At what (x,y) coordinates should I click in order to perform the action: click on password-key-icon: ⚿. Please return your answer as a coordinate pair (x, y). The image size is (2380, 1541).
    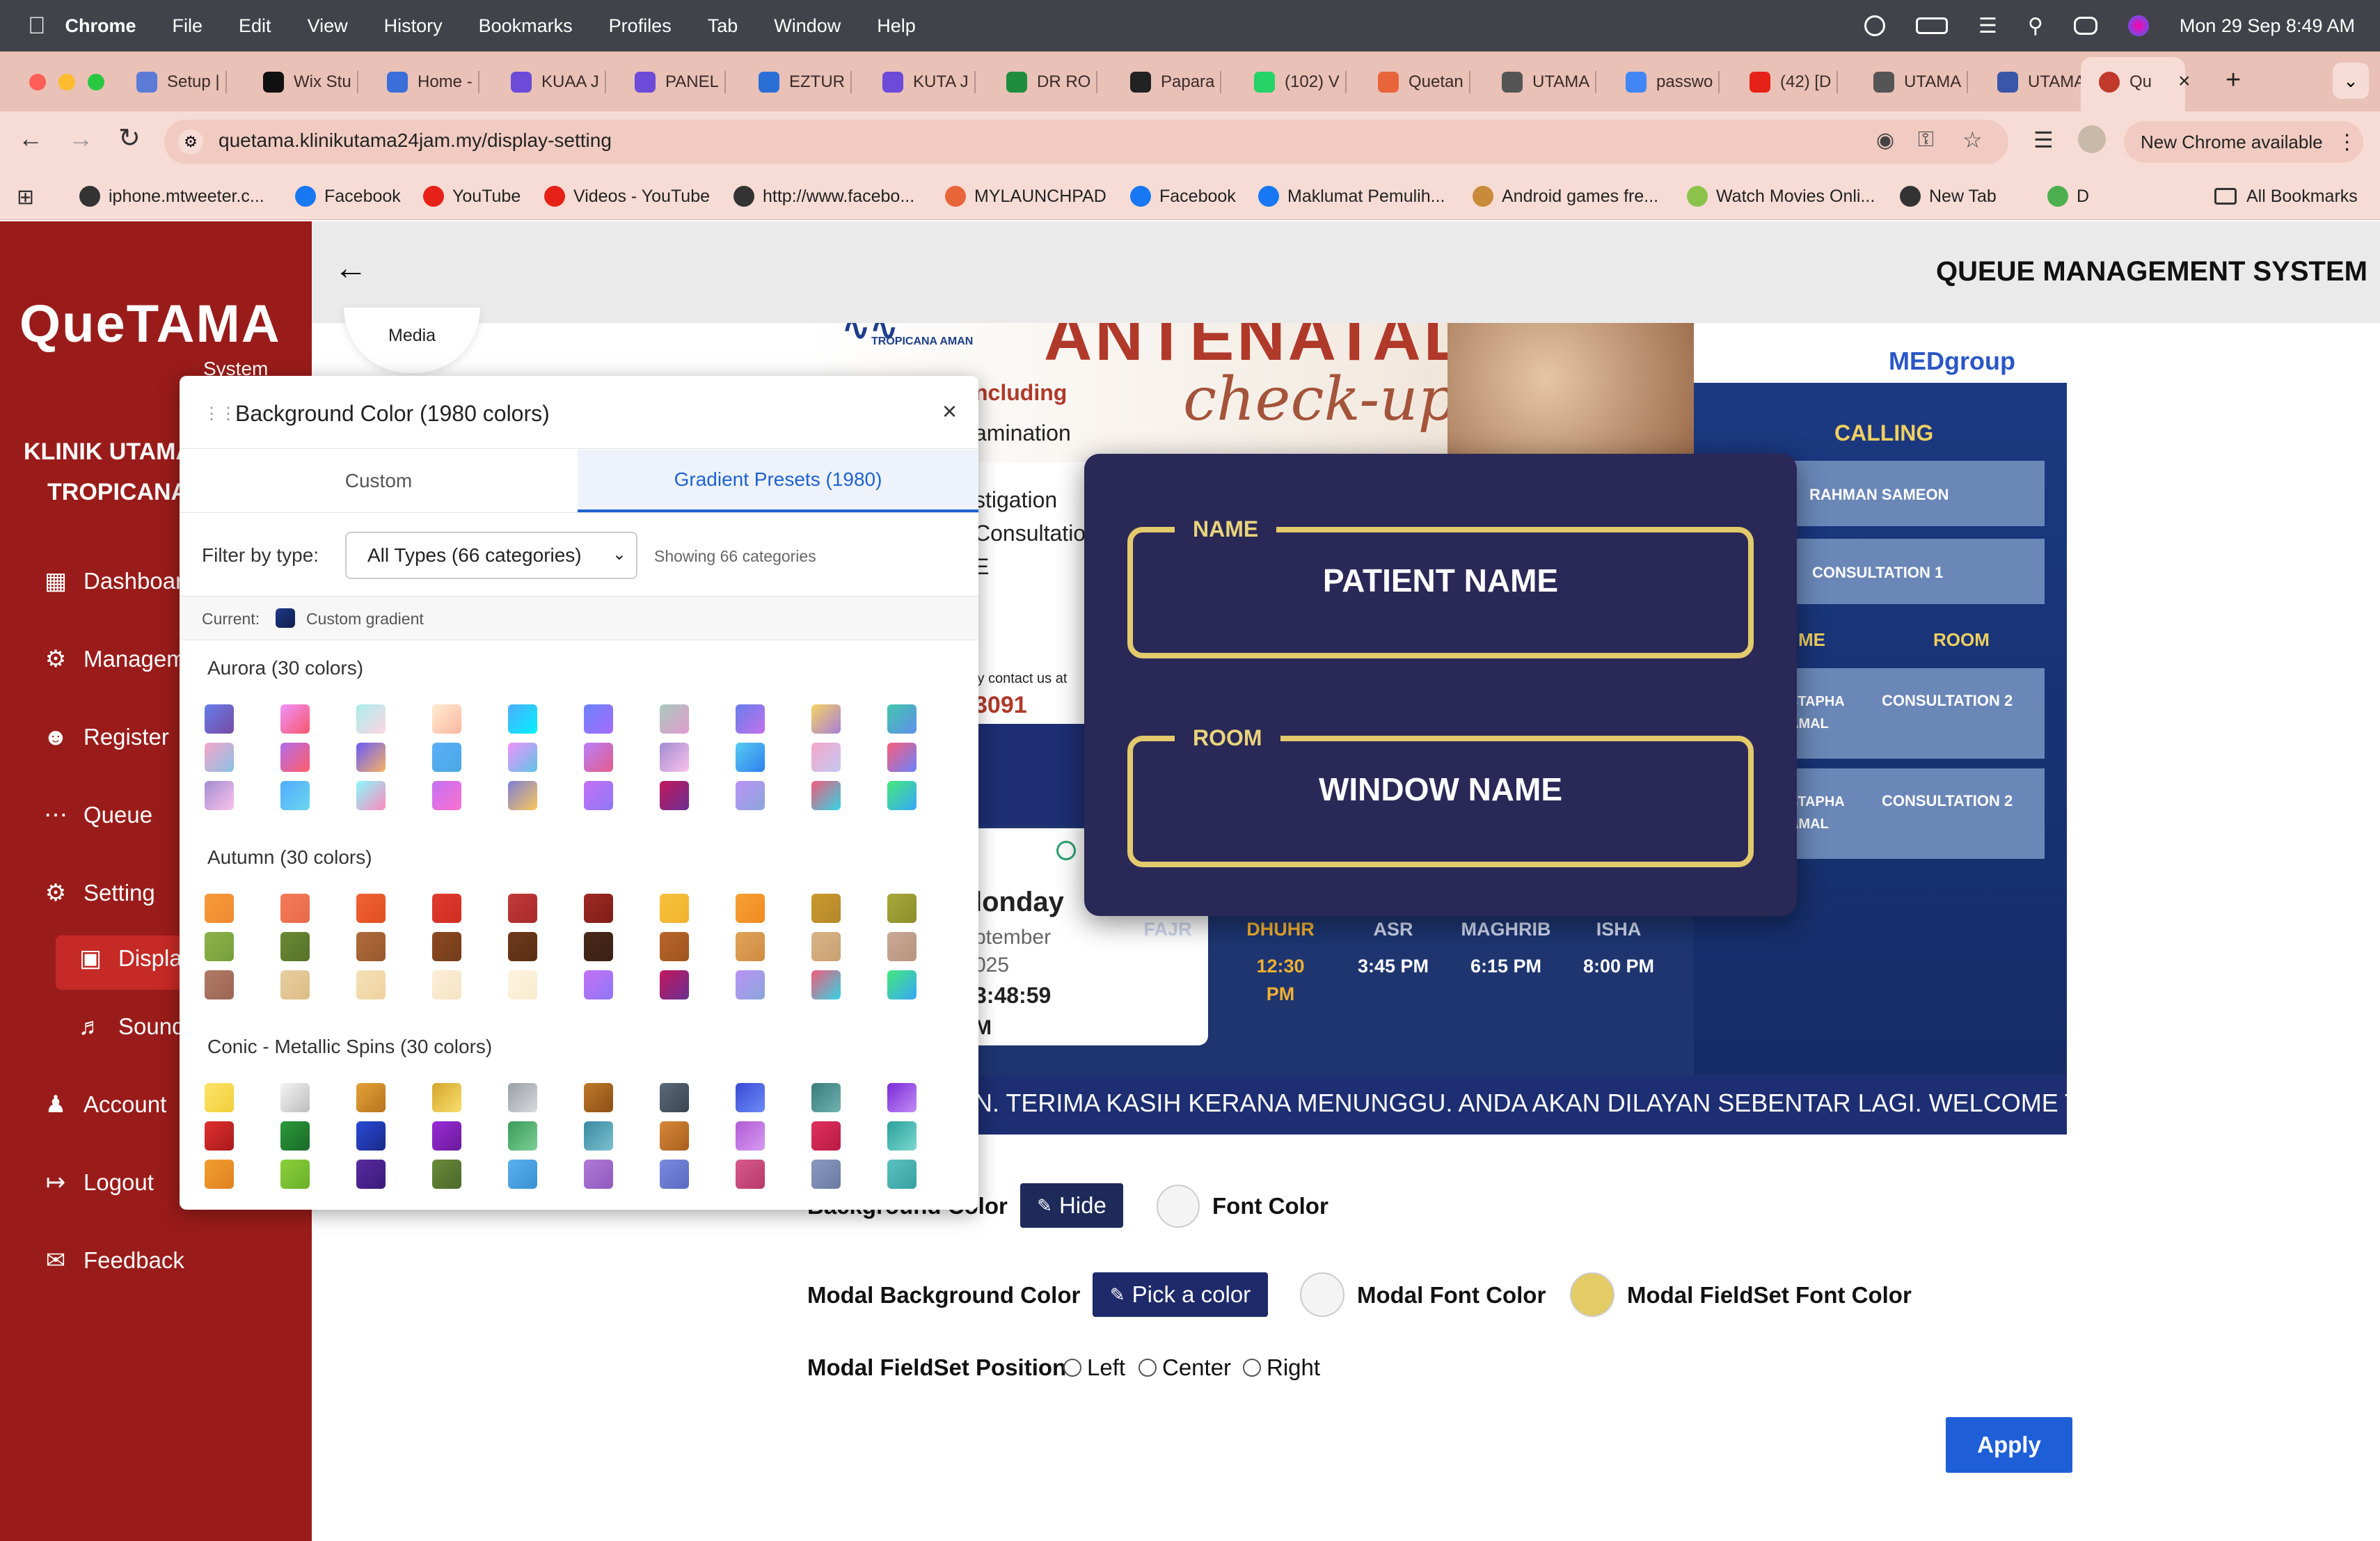
    Looking at the image, I should click on (1926, 140).